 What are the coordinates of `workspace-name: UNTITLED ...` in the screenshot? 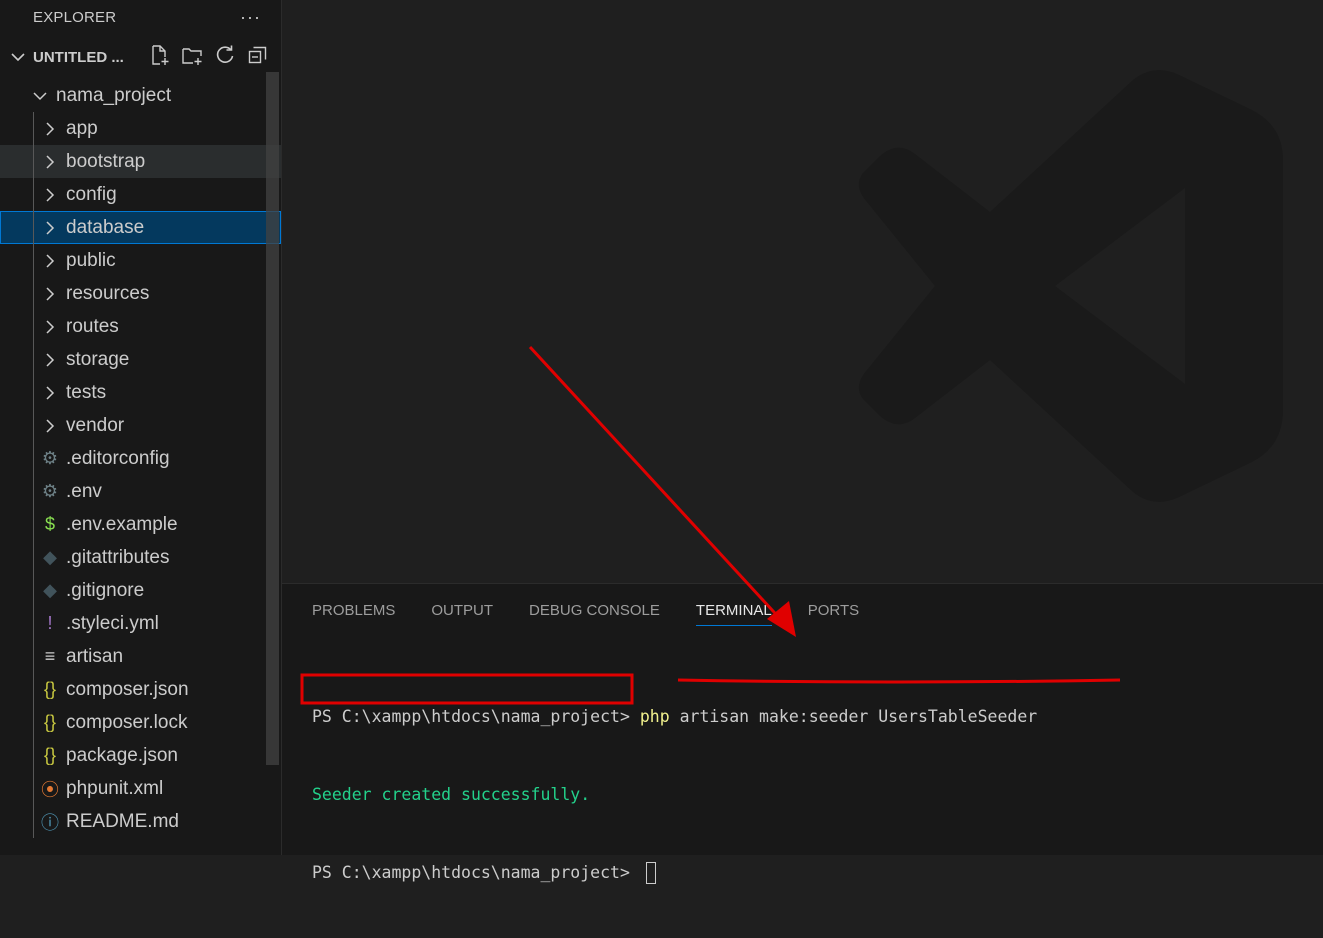 It's located at (78, 57).